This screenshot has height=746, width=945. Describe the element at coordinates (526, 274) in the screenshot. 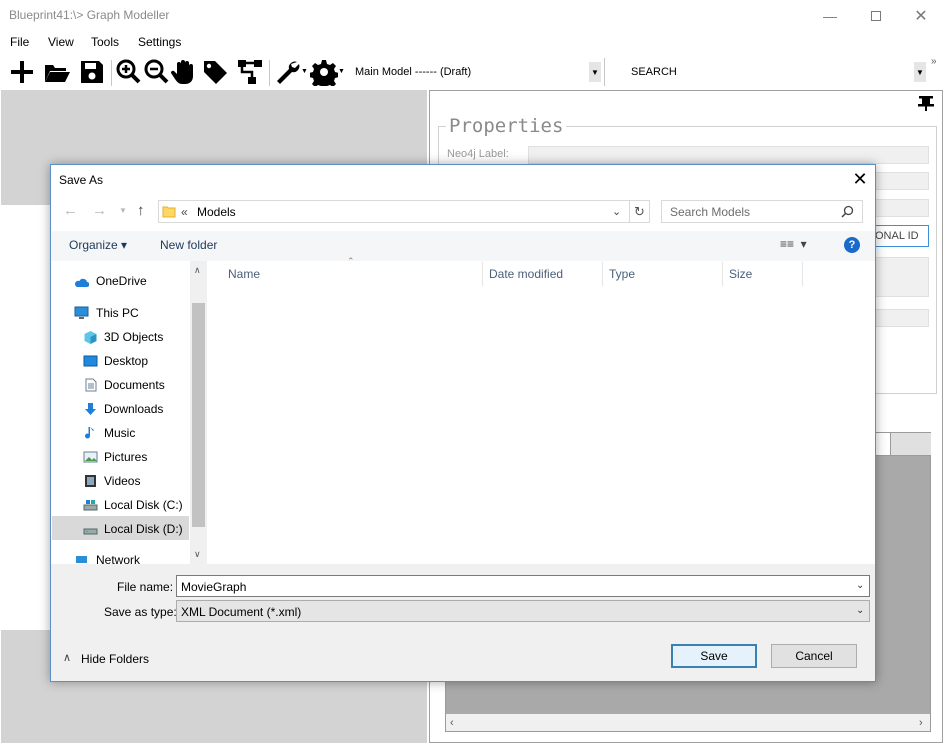

I see `column-date-modified: Date modified` at that location.